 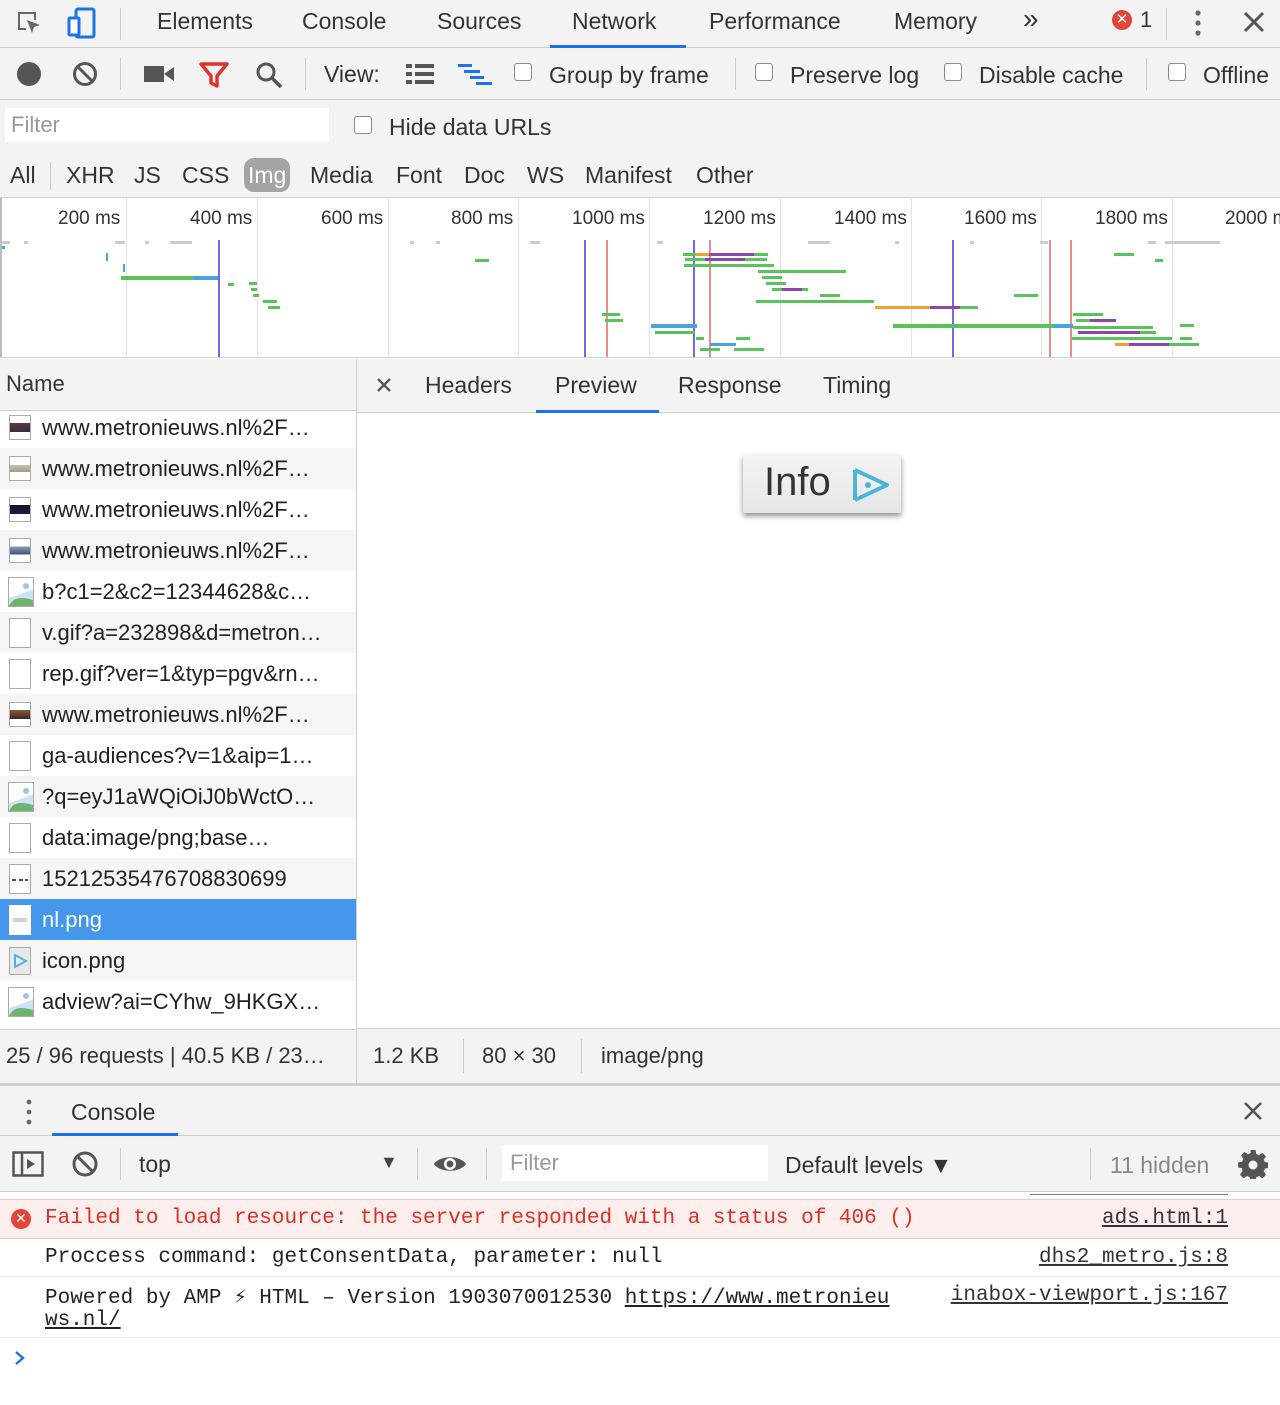 I want to click on tab-sources: Sources, so click(x=479, y=23).